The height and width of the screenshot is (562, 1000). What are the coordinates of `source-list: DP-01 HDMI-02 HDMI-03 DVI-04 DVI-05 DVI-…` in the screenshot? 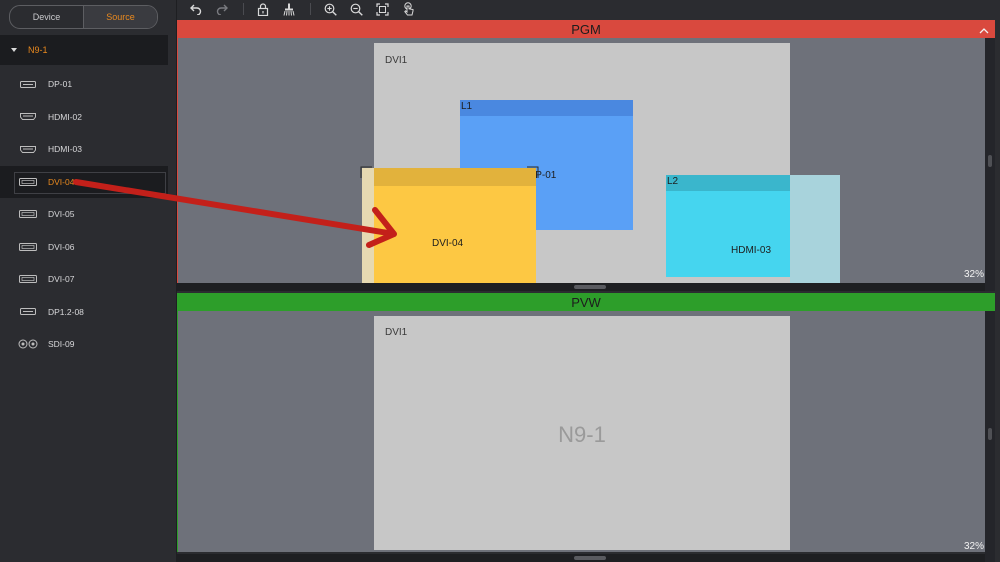 It's located at (84, 214).